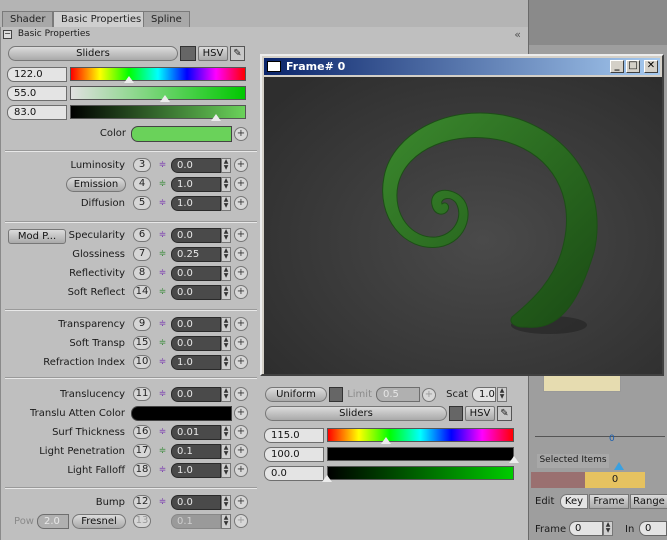 The image size is (667, 540). What do you see at coordinates (216, 117) in the screenshot?
I see `value-slider-thumb` at bounding box center [216, 117].